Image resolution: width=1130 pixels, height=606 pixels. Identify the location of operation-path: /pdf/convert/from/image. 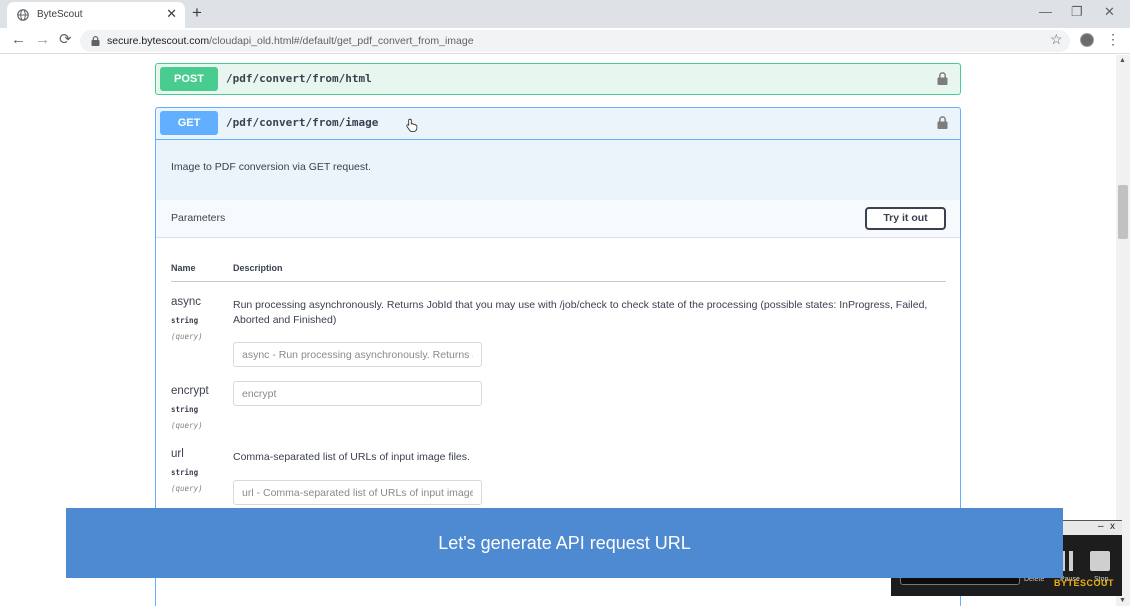
(302, 122).